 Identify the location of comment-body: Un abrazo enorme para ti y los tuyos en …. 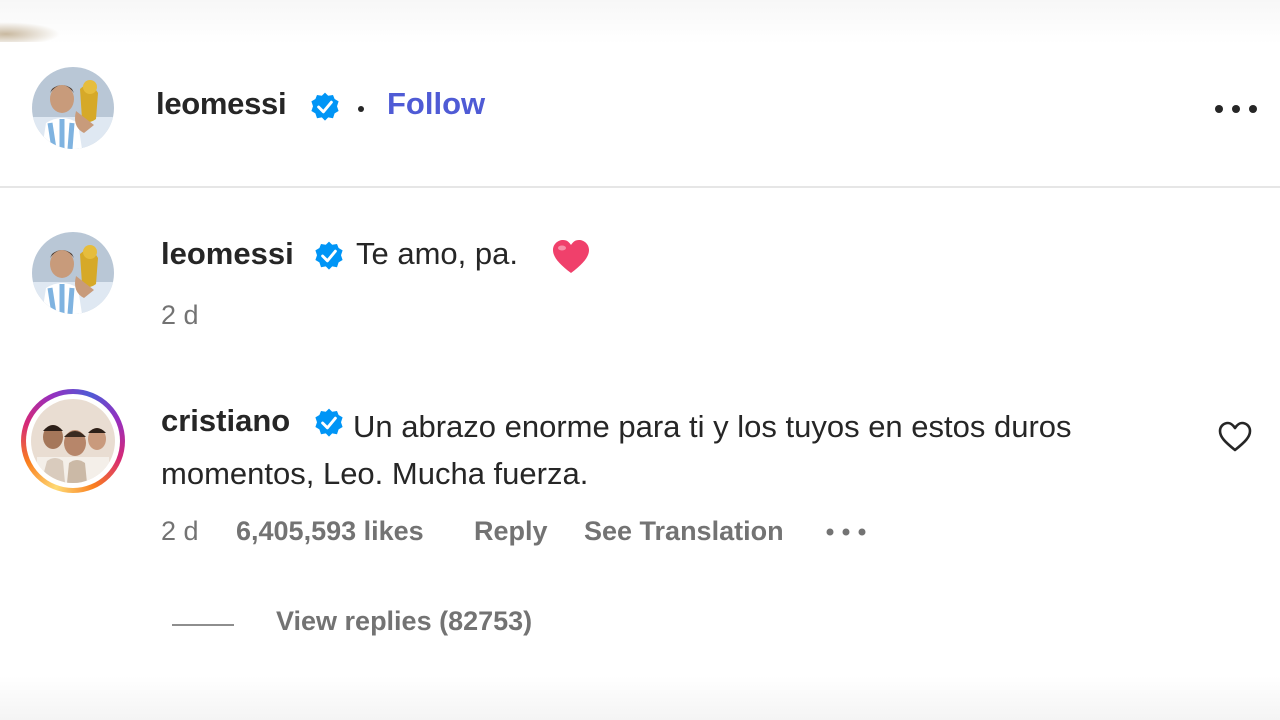
(616, 450).